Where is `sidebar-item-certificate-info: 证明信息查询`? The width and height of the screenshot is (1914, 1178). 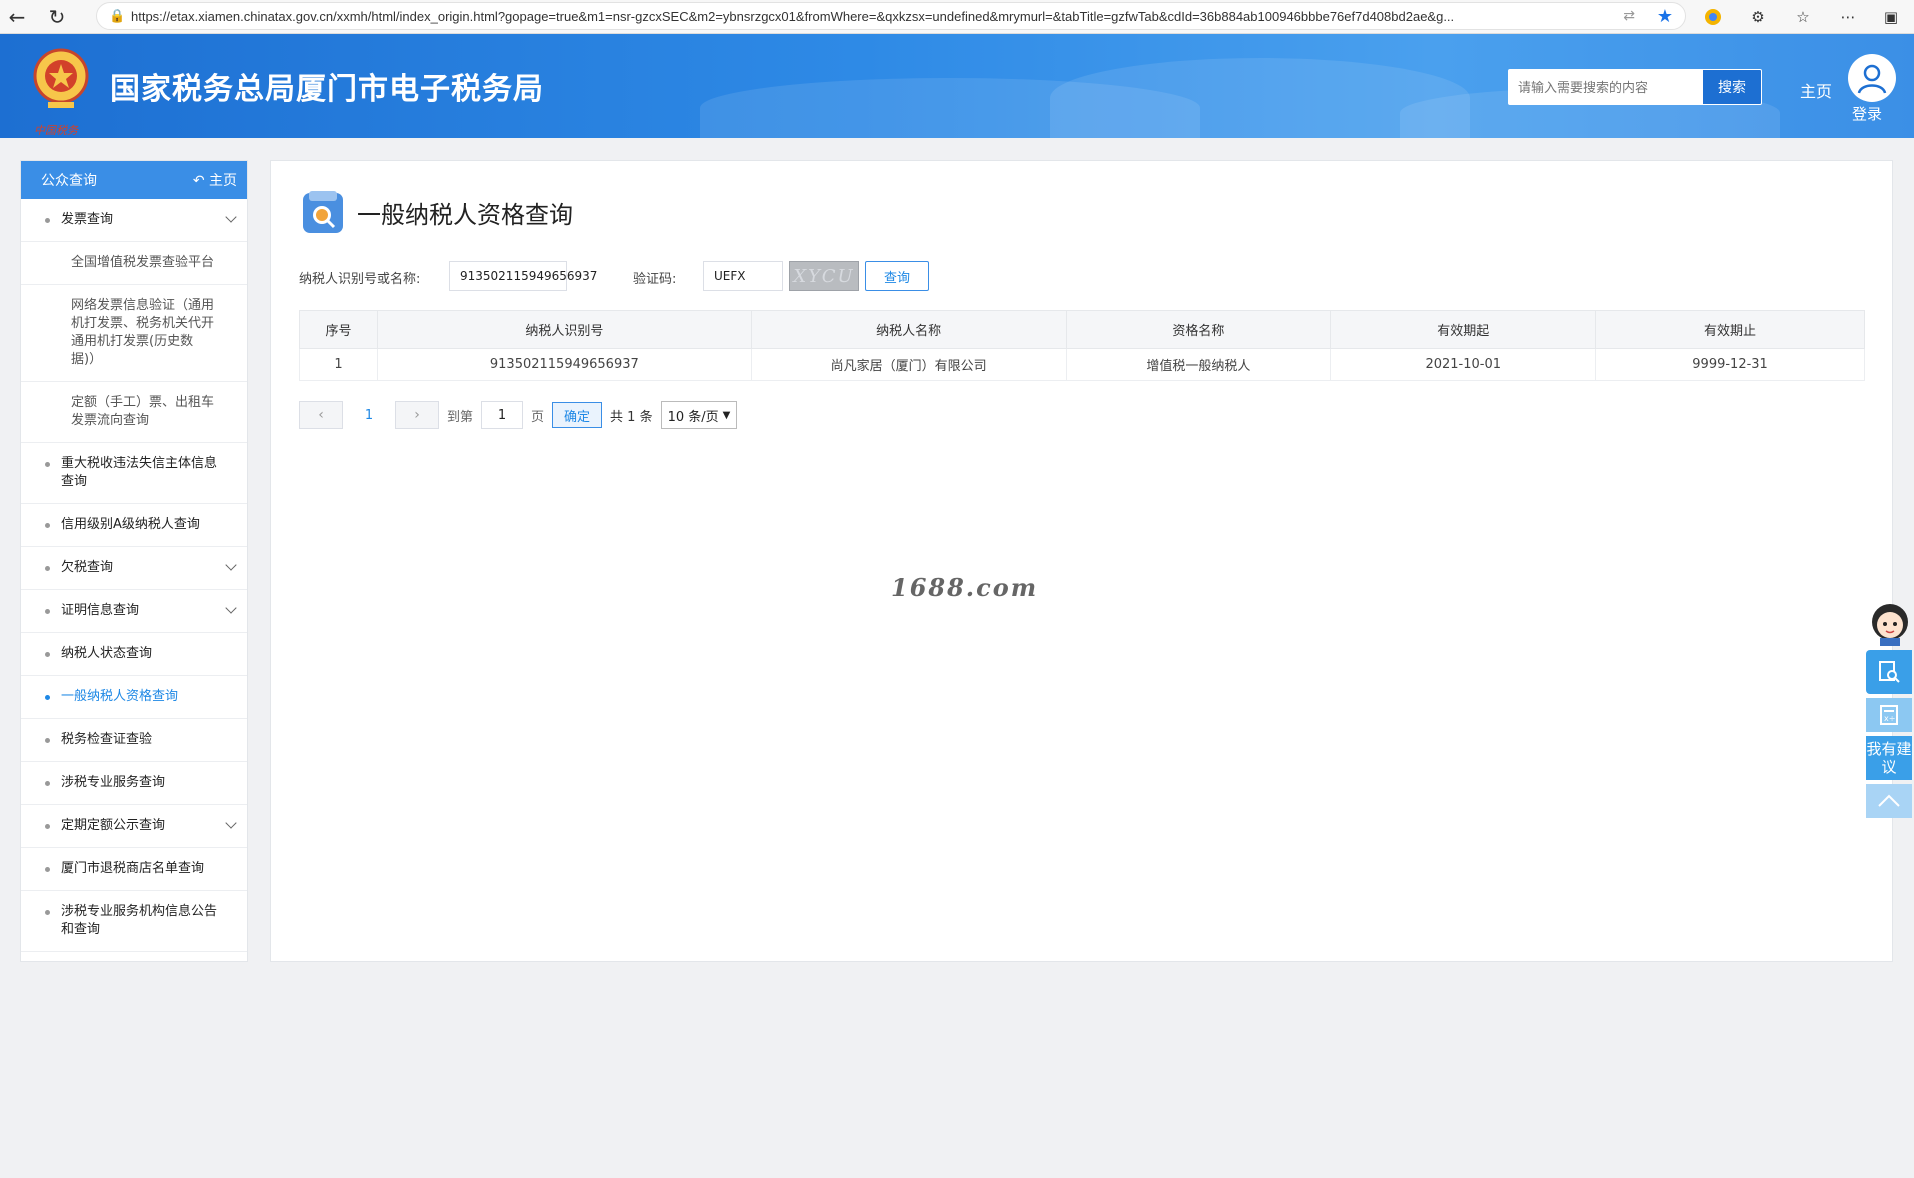
sidebar-item-certificate-info: 证明信息查询 is located at coordinates (134, 611).